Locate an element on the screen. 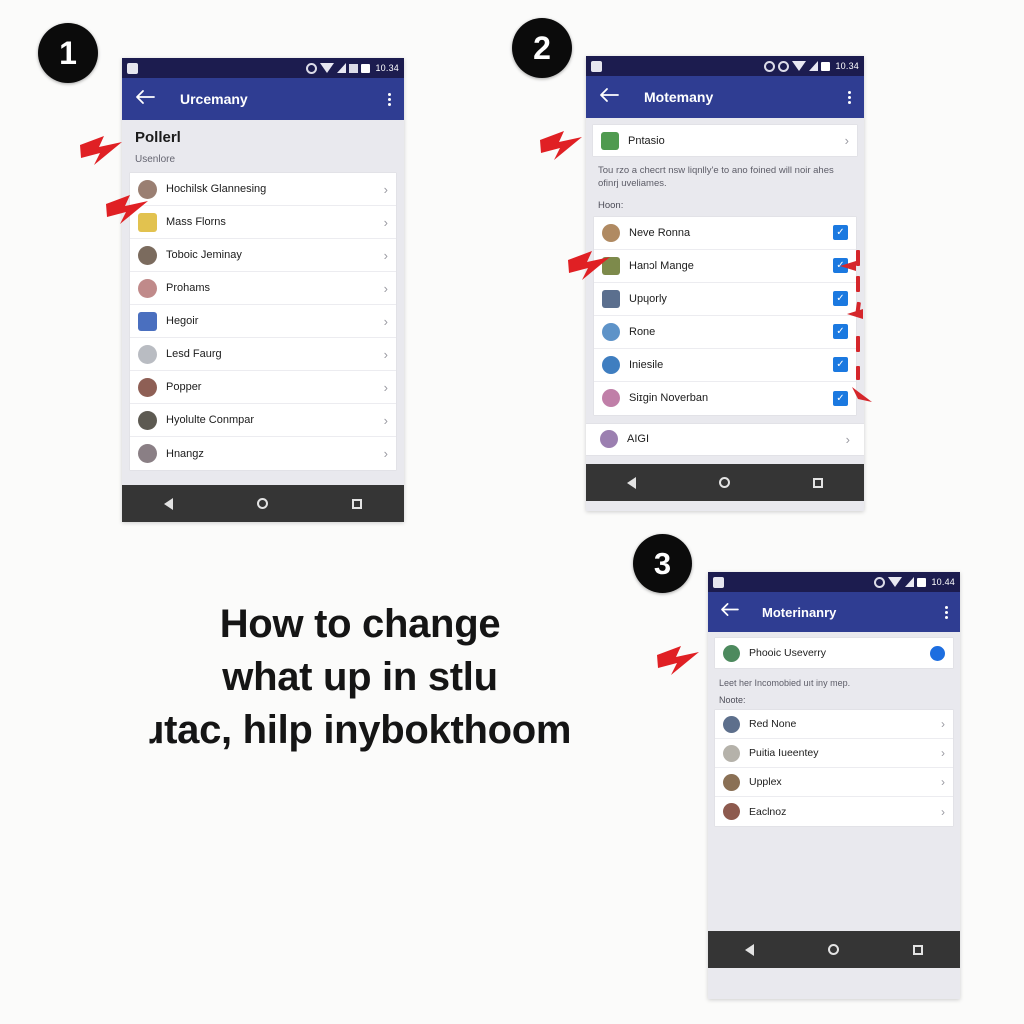 The height and width of the screenshot is (1024, 1024). phone1-section-title: Pollerl is located at coordinates (158, 137).